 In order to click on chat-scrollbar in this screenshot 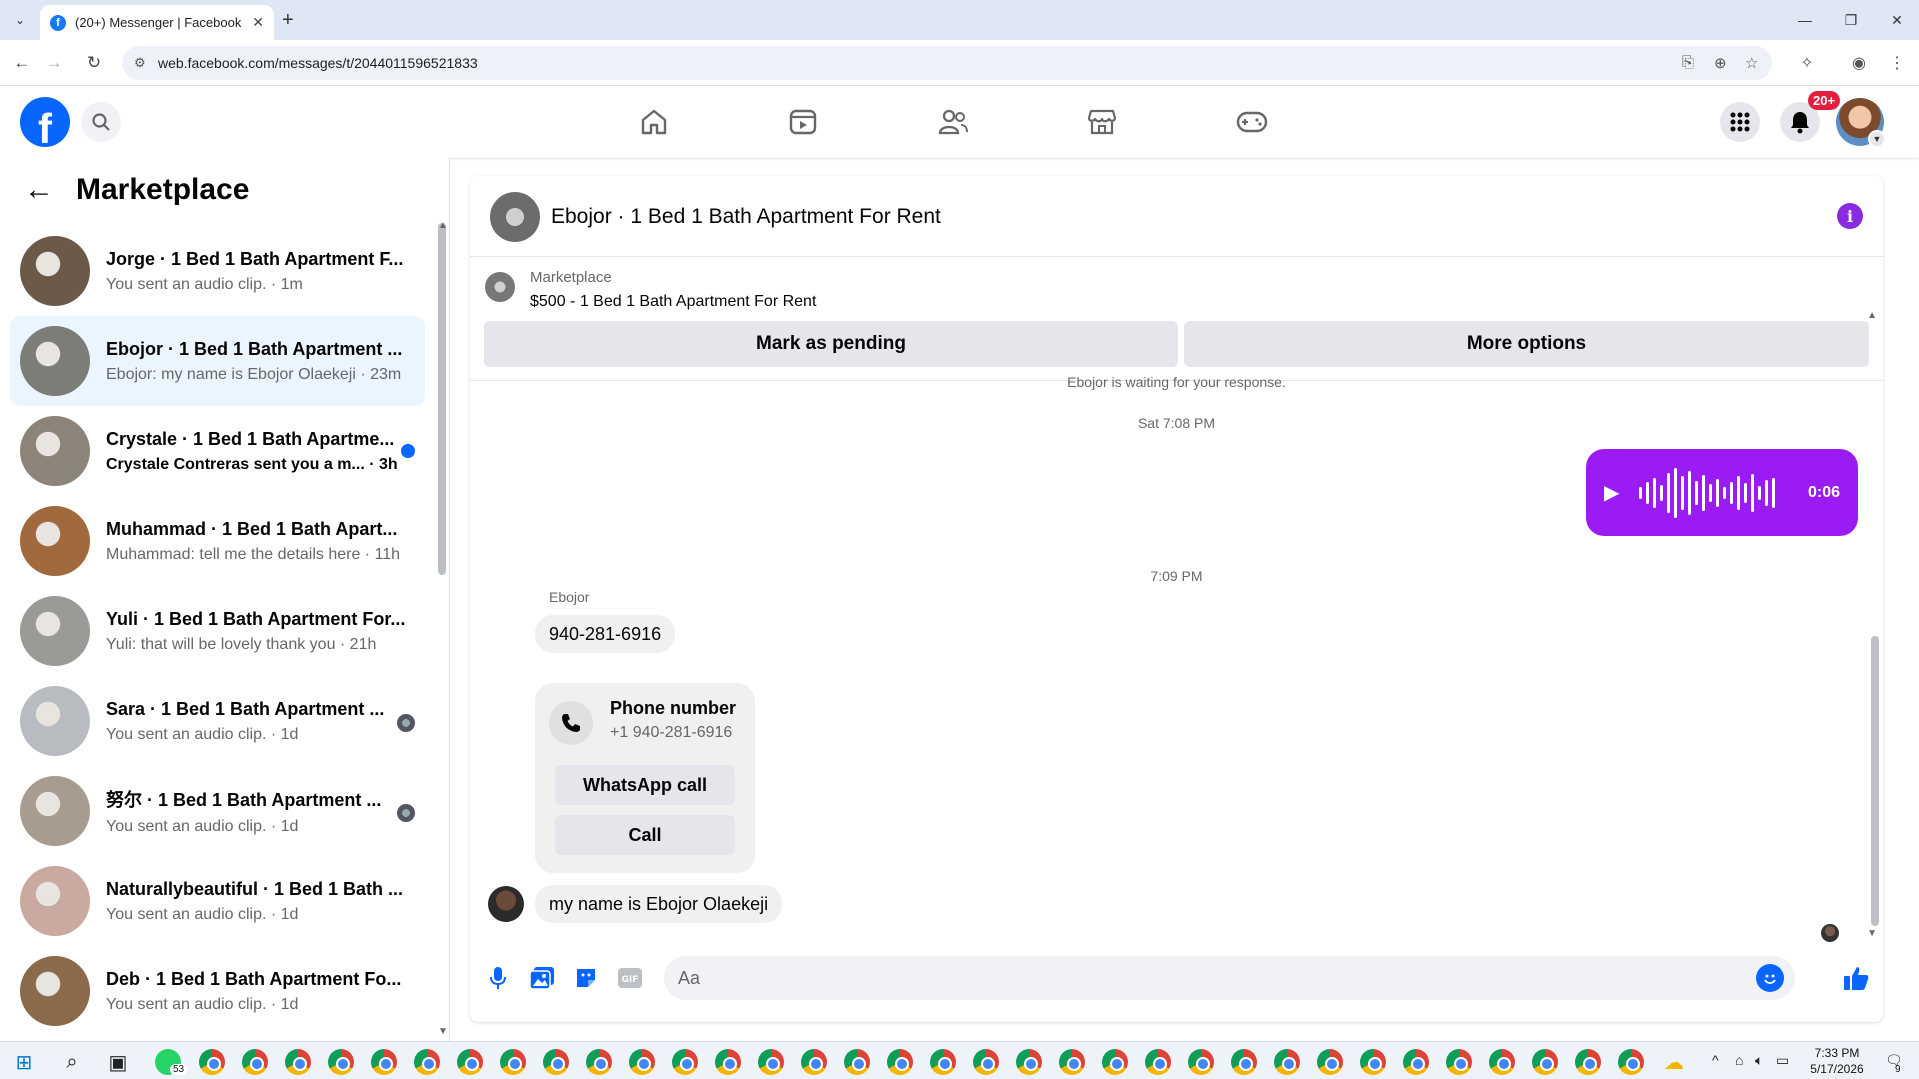, I will do `click(1875, 781)`.